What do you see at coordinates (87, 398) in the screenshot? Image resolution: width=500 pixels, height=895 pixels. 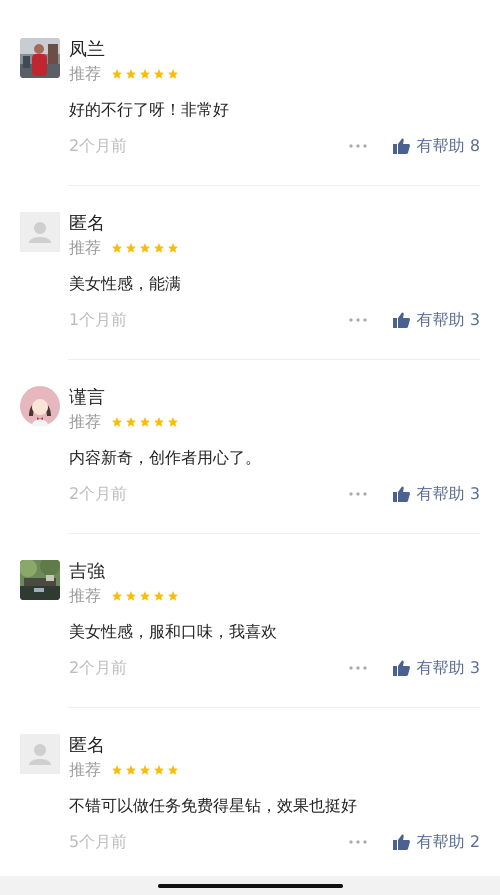 I see `reviewer-name: 谨言` at bounding box center [87, 398].